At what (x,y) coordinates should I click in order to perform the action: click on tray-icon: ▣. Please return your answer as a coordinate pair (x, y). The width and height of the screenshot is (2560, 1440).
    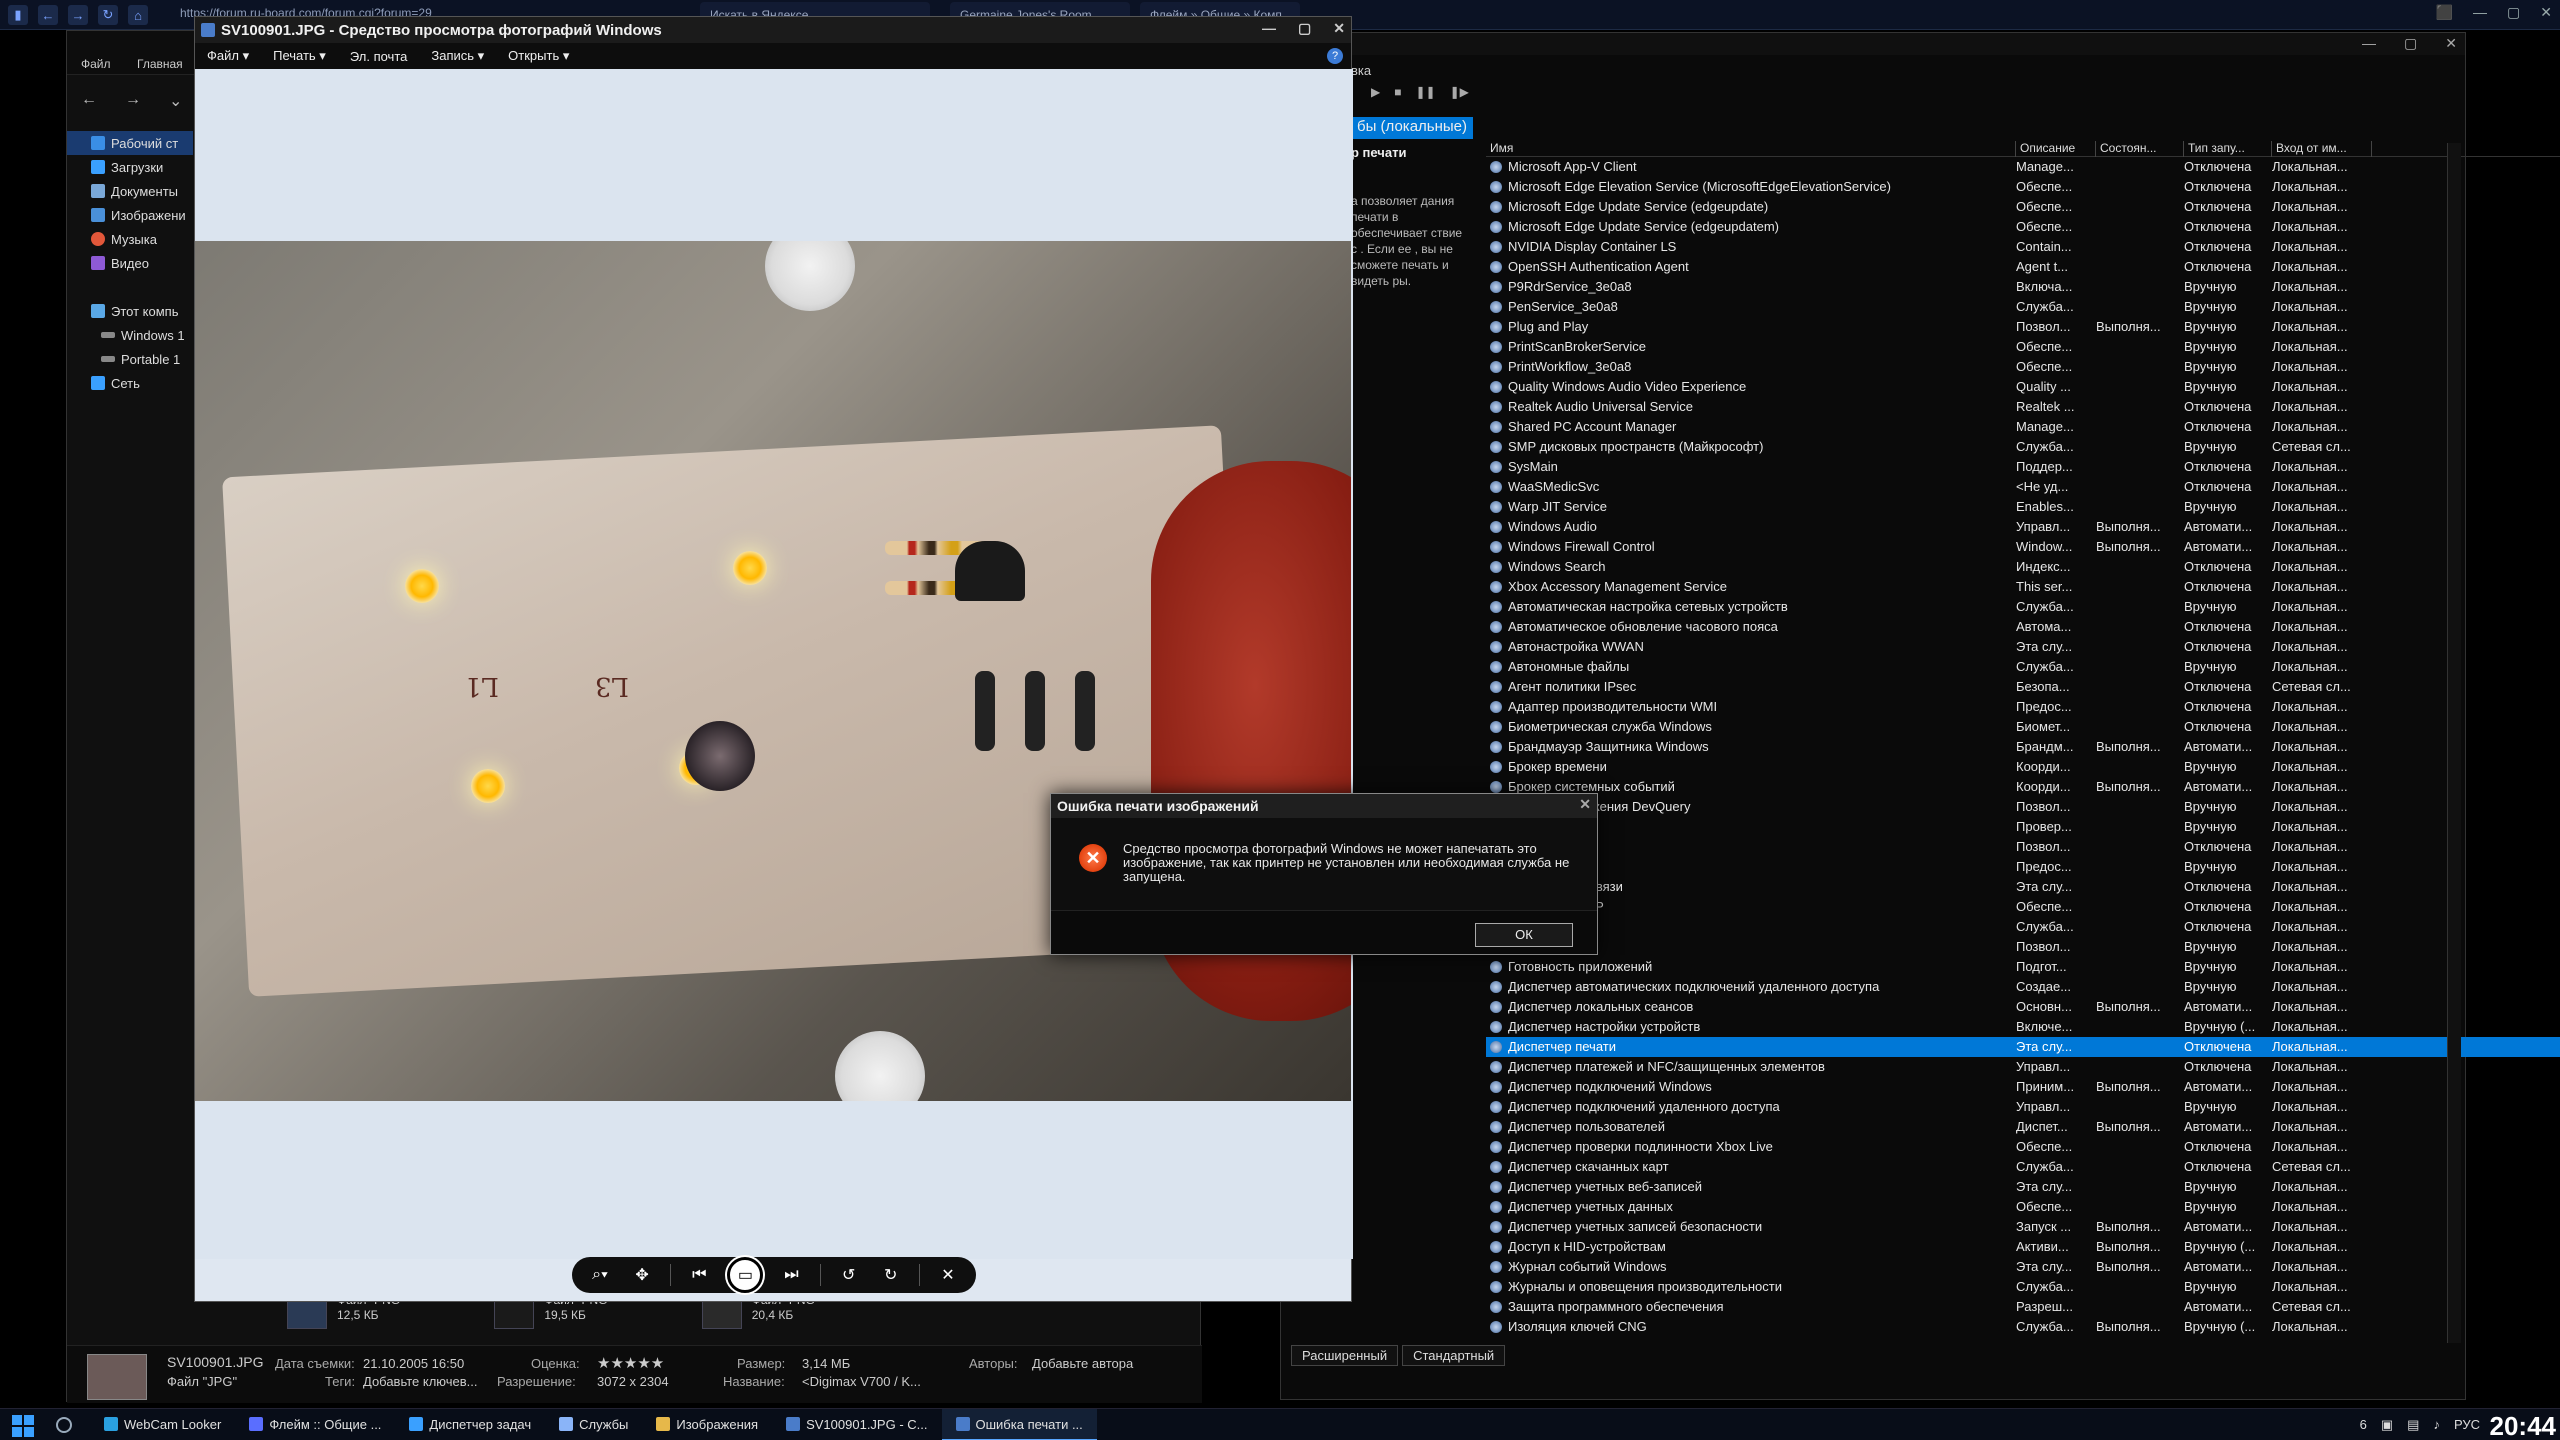
    Looking at the image, I should click on (2387, 1425).